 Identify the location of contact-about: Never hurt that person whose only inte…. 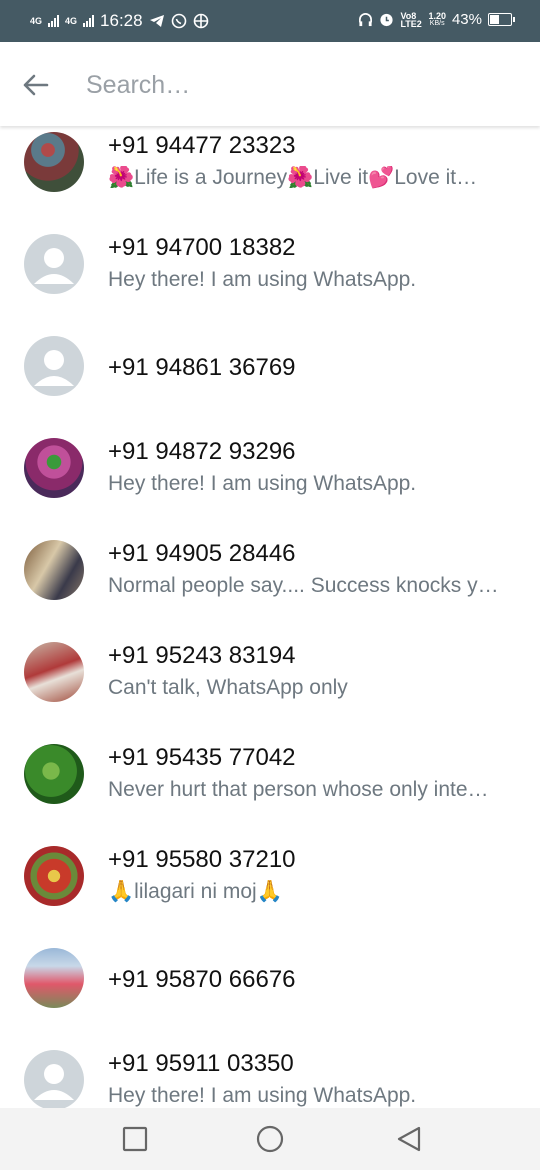
(298, 789).